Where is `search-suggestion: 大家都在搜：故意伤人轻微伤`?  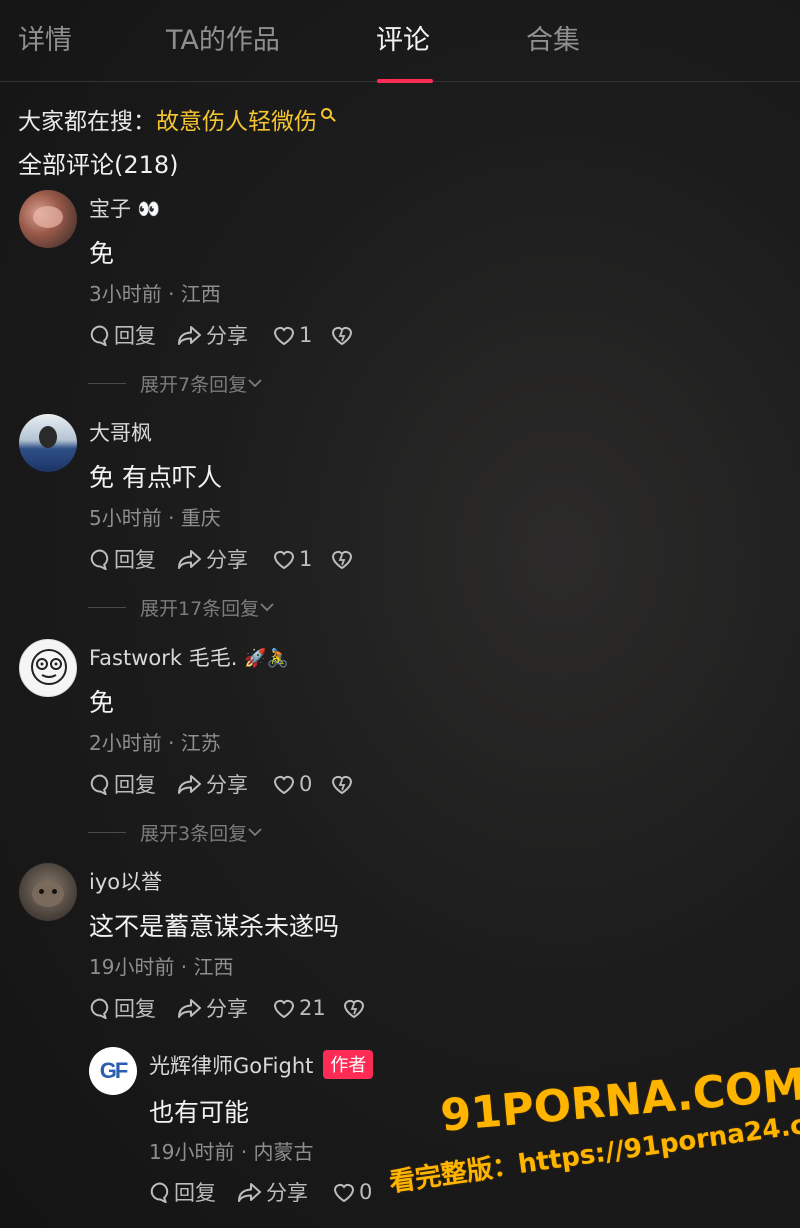 search-suggestion: 大家都在搜：故意伤人轻微伤 is located at coordinates (175, 119).